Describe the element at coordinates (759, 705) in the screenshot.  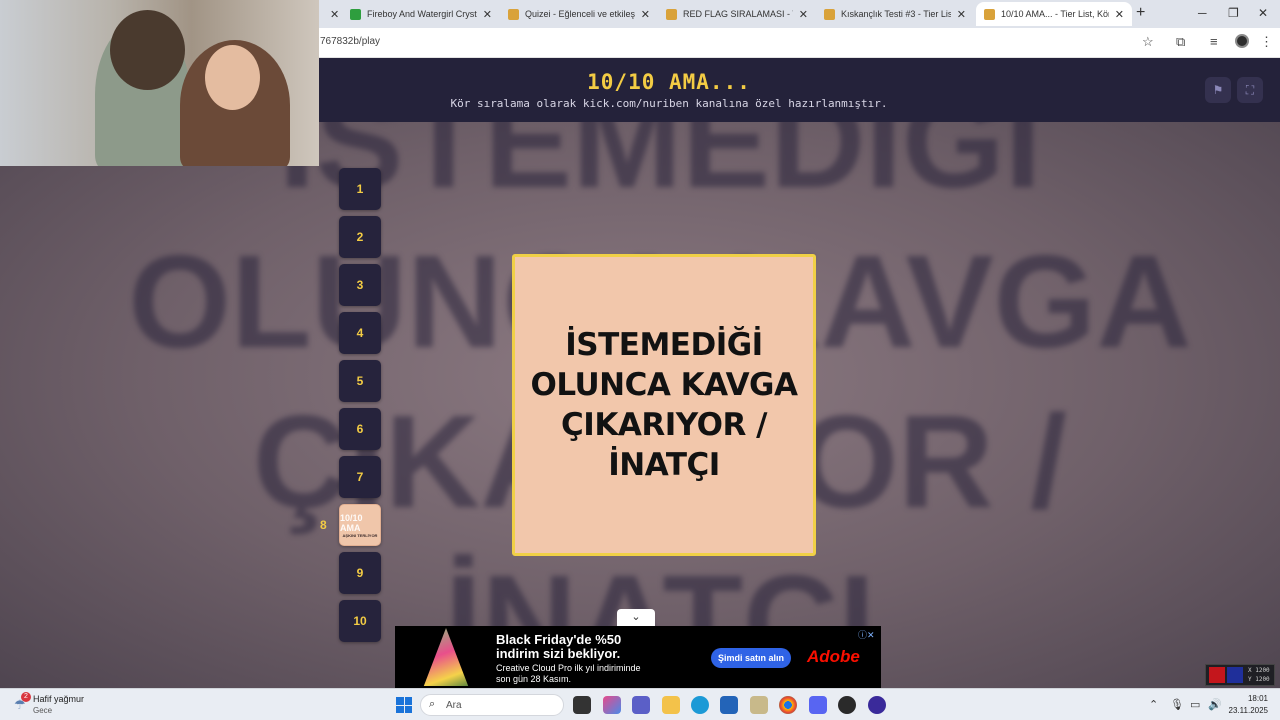
I see `app-icon` at that location.